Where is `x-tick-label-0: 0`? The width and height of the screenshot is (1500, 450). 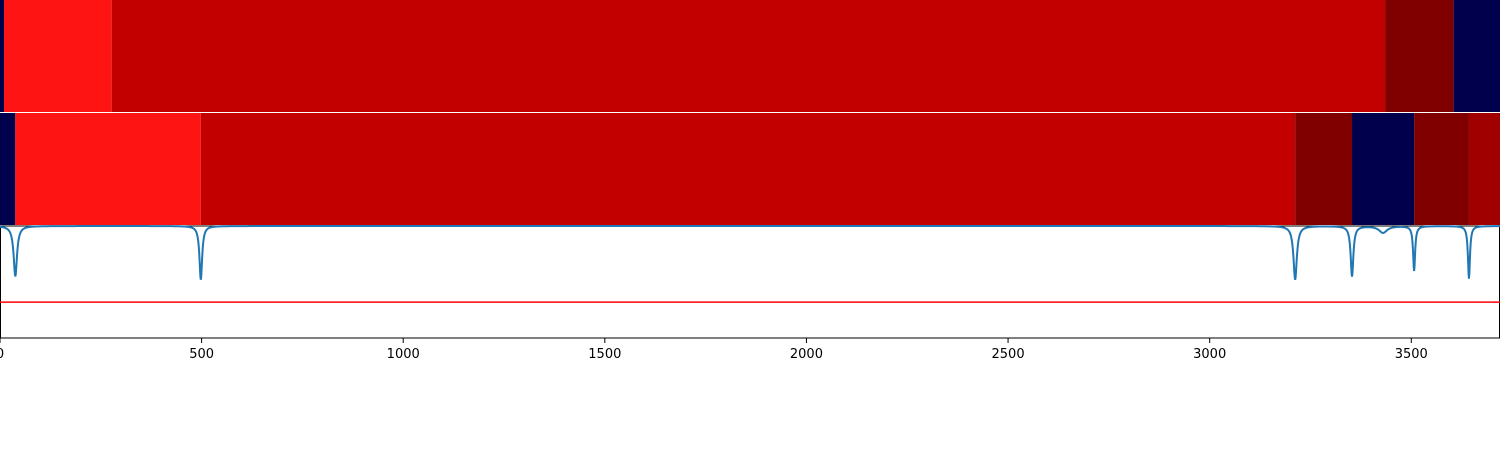
x-tick-label-0: 0 is located at coordinates (2, 354).